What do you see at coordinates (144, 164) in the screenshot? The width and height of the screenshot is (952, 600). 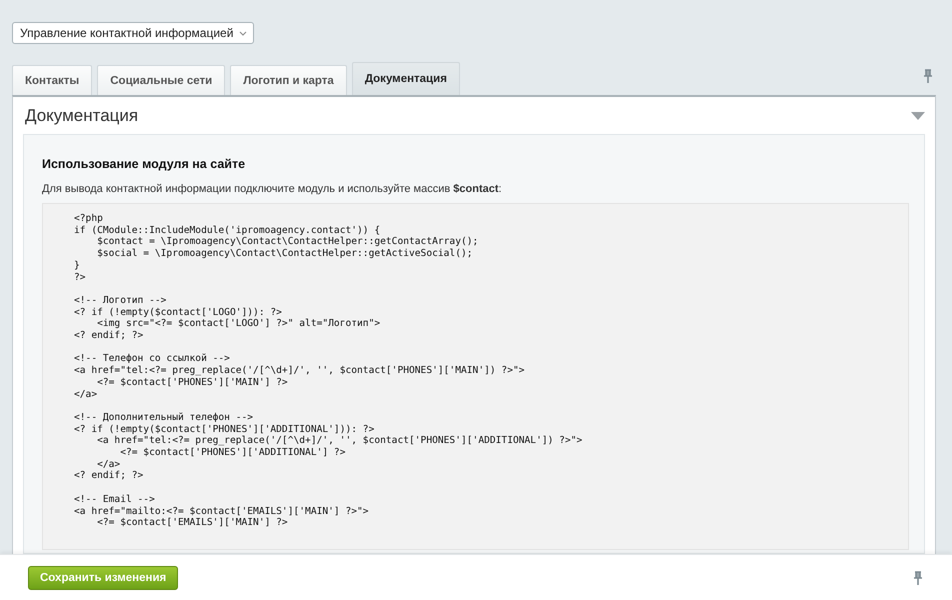 I see `section-heading: Использование модуля на сайте` at bounding box center [144, 164].